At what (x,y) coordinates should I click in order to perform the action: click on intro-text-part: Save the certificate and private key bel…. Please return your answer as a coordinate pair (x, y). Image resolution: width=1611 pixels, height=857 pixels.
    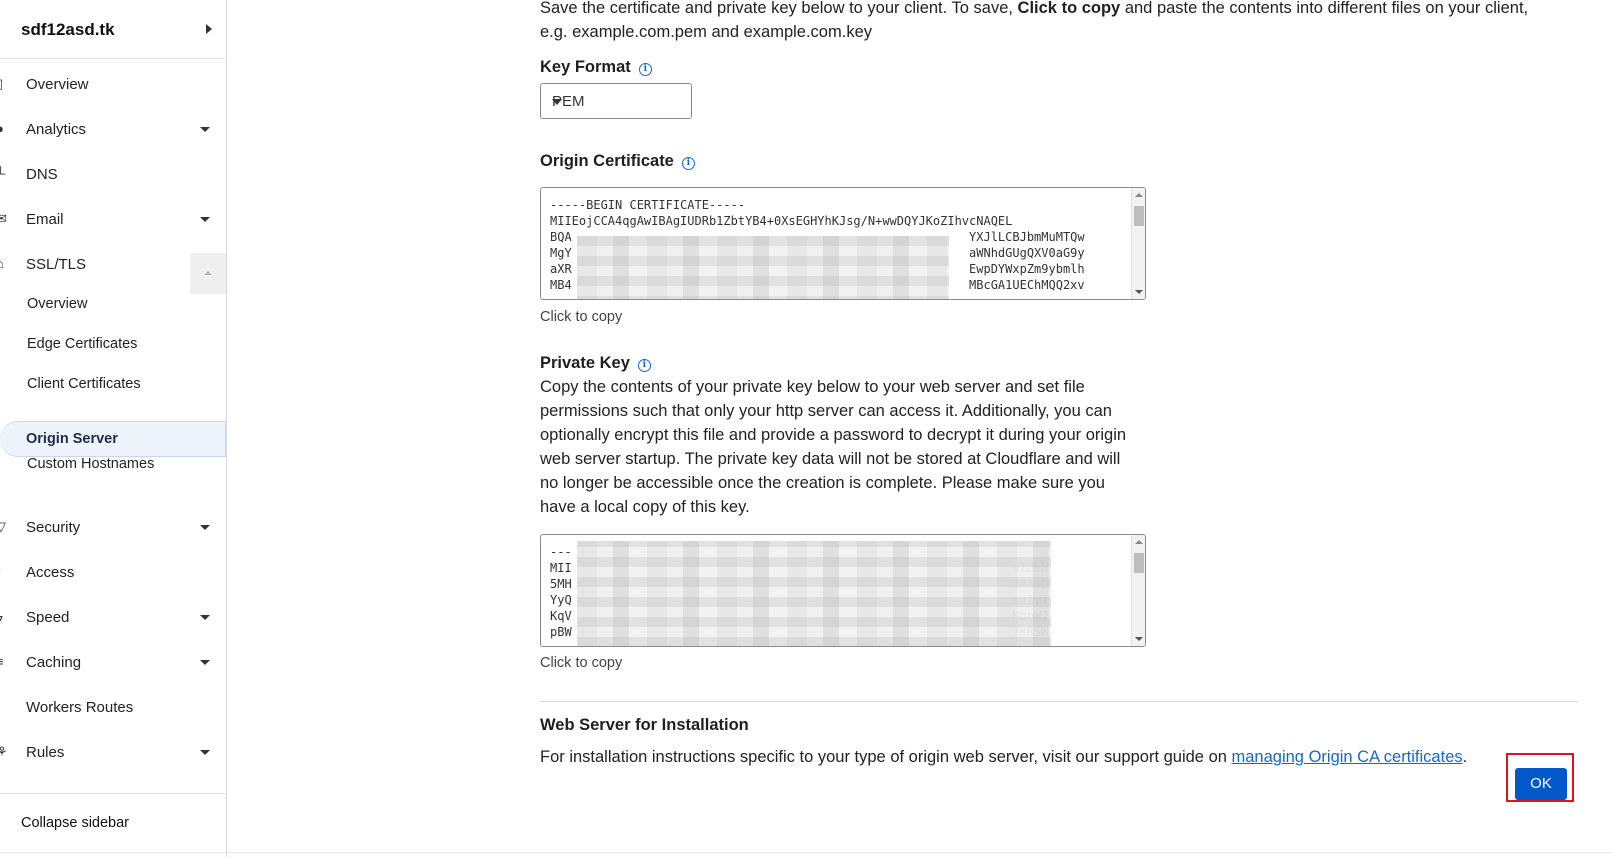
    Looking at the image, I should click on (779, 8).